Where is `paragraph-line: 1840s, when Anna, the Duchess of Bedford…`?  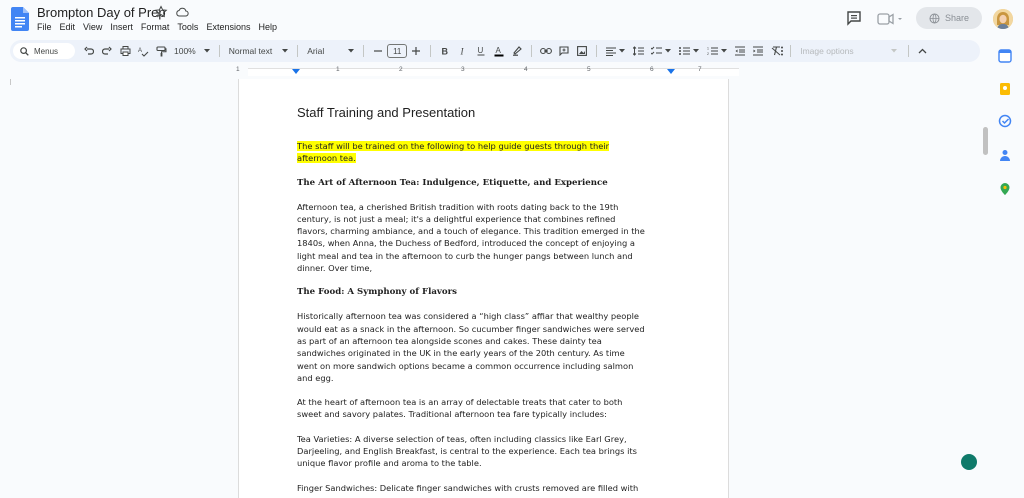
paragraph-line: 1840s, when Anna, the Duchess of Bedford… is located at coordinates (466, 243).